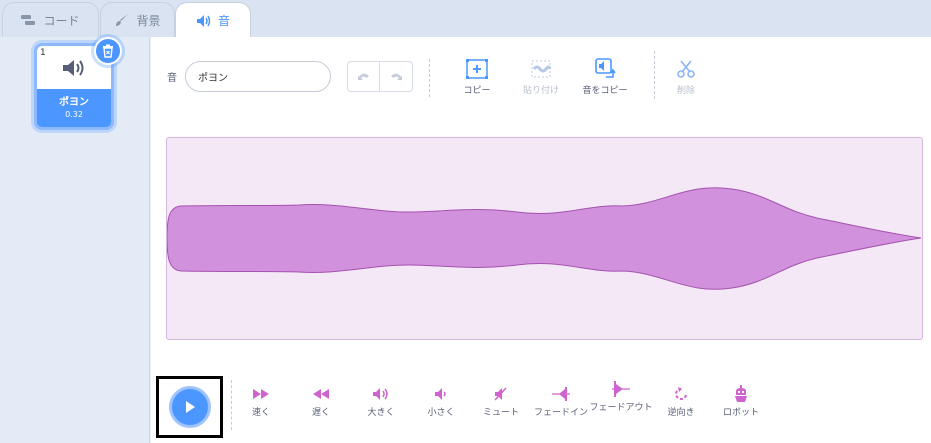 The height and width of the screenshot is (443, 931). I want to click on effect-slower-button: 遅く, so click(321, 401).